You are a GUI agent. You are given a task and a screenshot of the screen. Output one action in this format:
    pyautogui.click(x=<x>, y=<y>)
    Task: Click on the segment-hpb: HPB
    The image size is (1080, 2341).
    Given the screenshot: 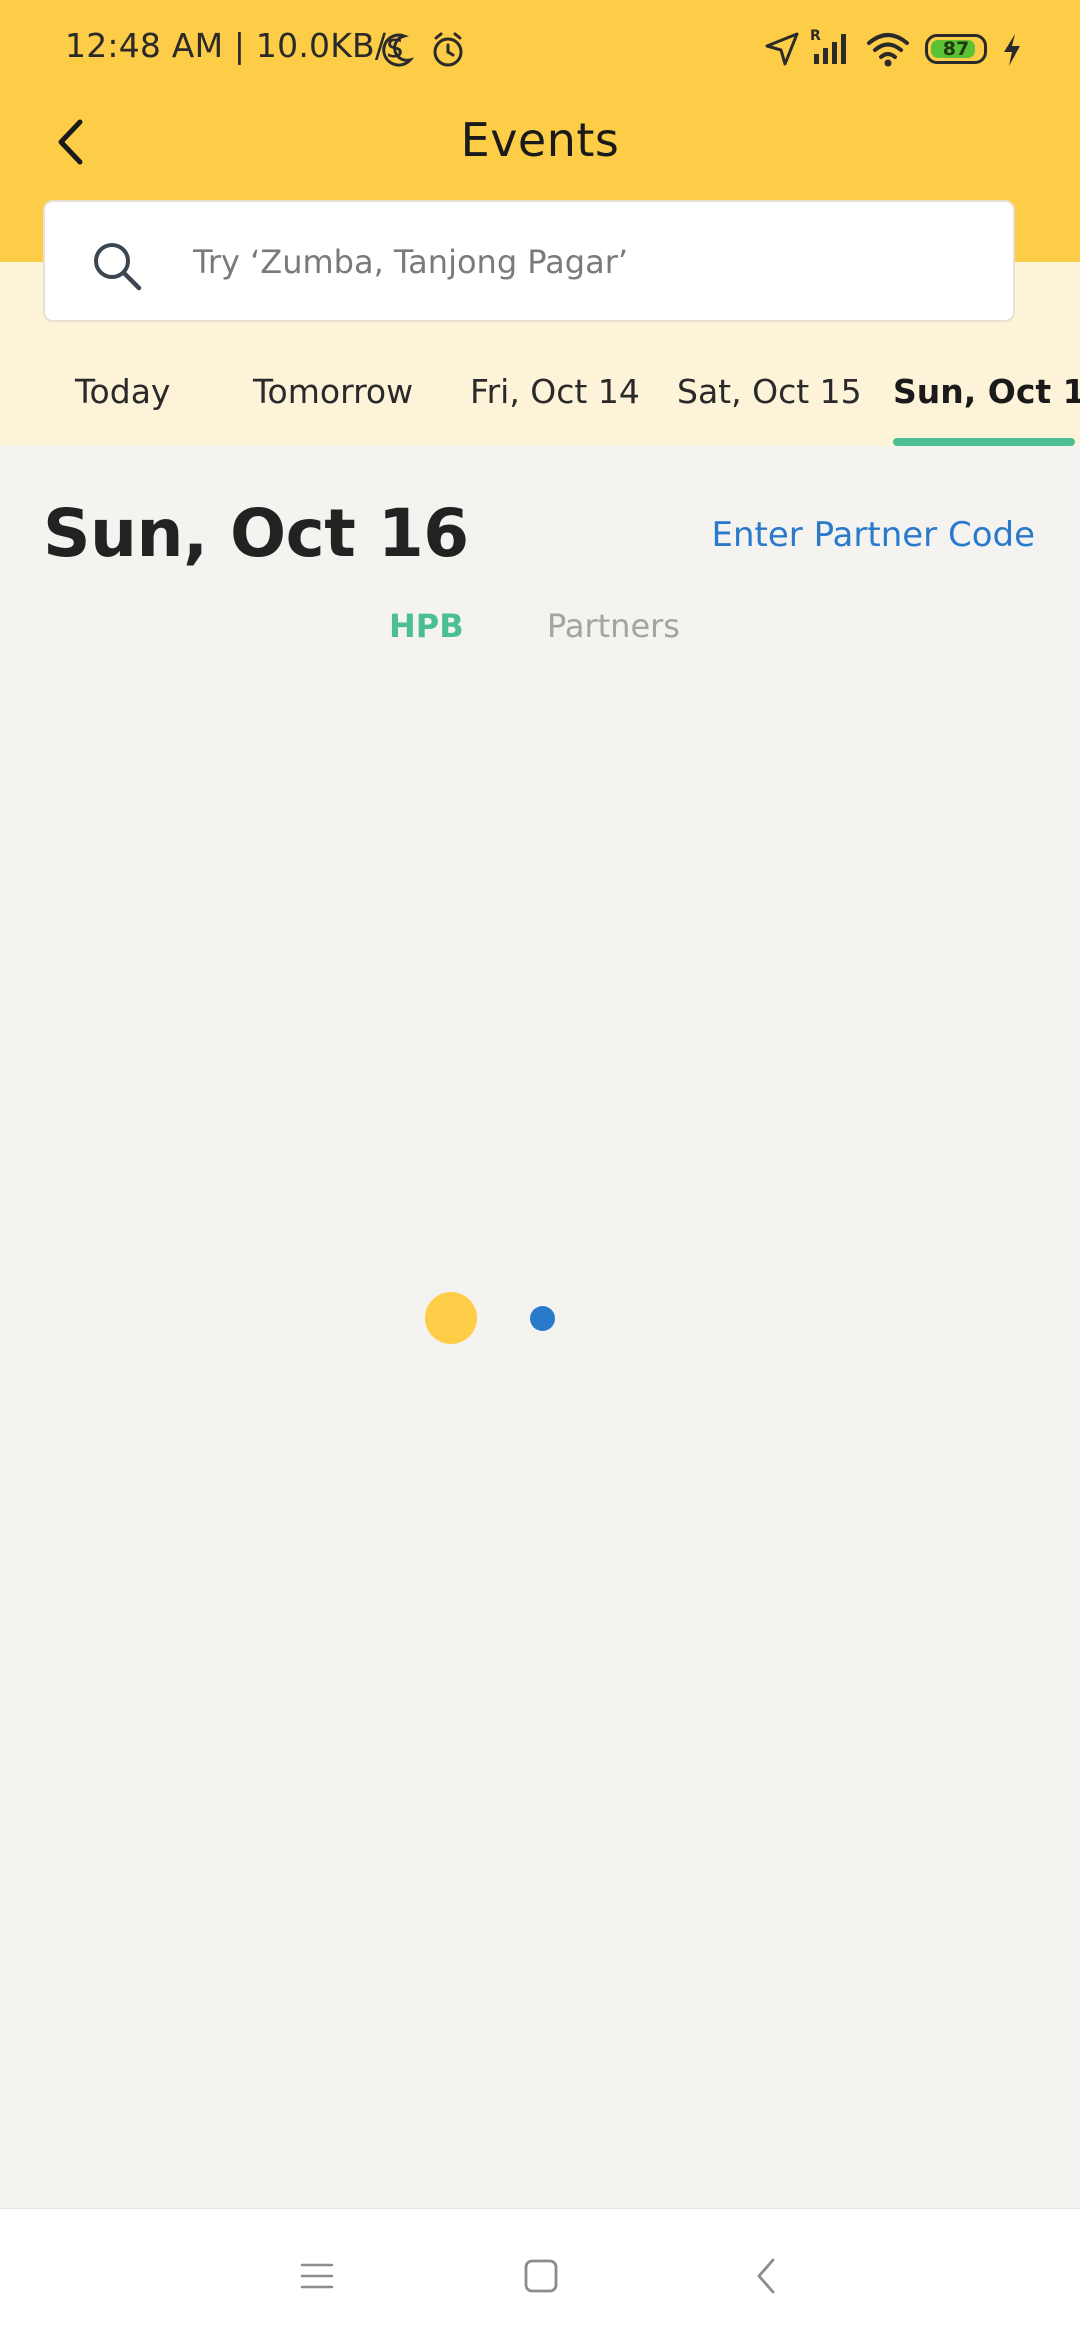 What is the action you would take?
    pyautogui.click(x=426, y=626)
    